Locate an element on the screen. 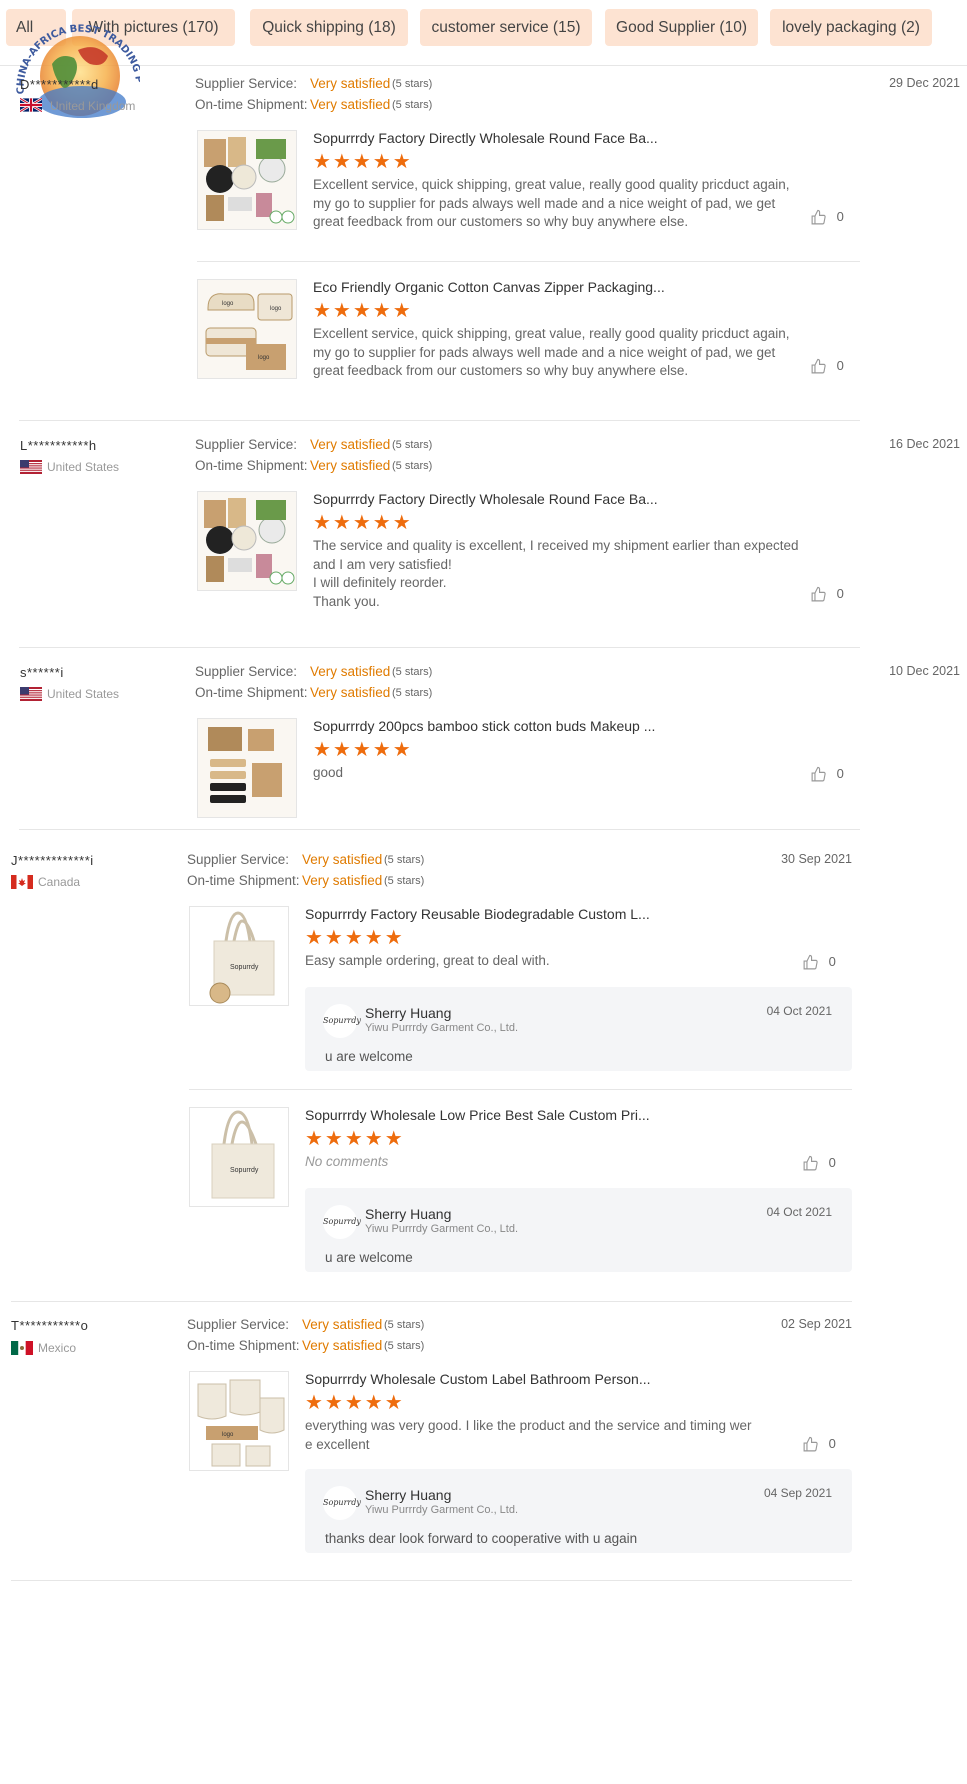 This screenshot has height=1784, width=967. reviewer-country: Canada is located at coordinates (59, 882).